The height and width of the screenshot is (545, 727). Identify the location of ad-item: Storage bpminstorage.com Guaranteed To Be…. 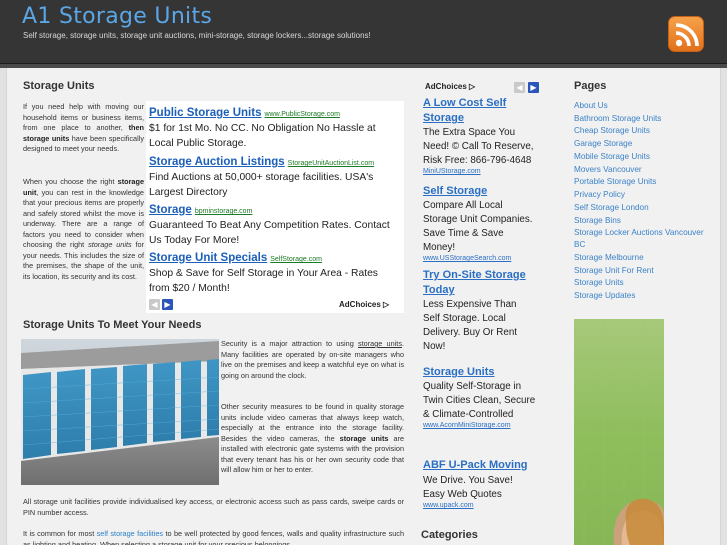
(274, 224).